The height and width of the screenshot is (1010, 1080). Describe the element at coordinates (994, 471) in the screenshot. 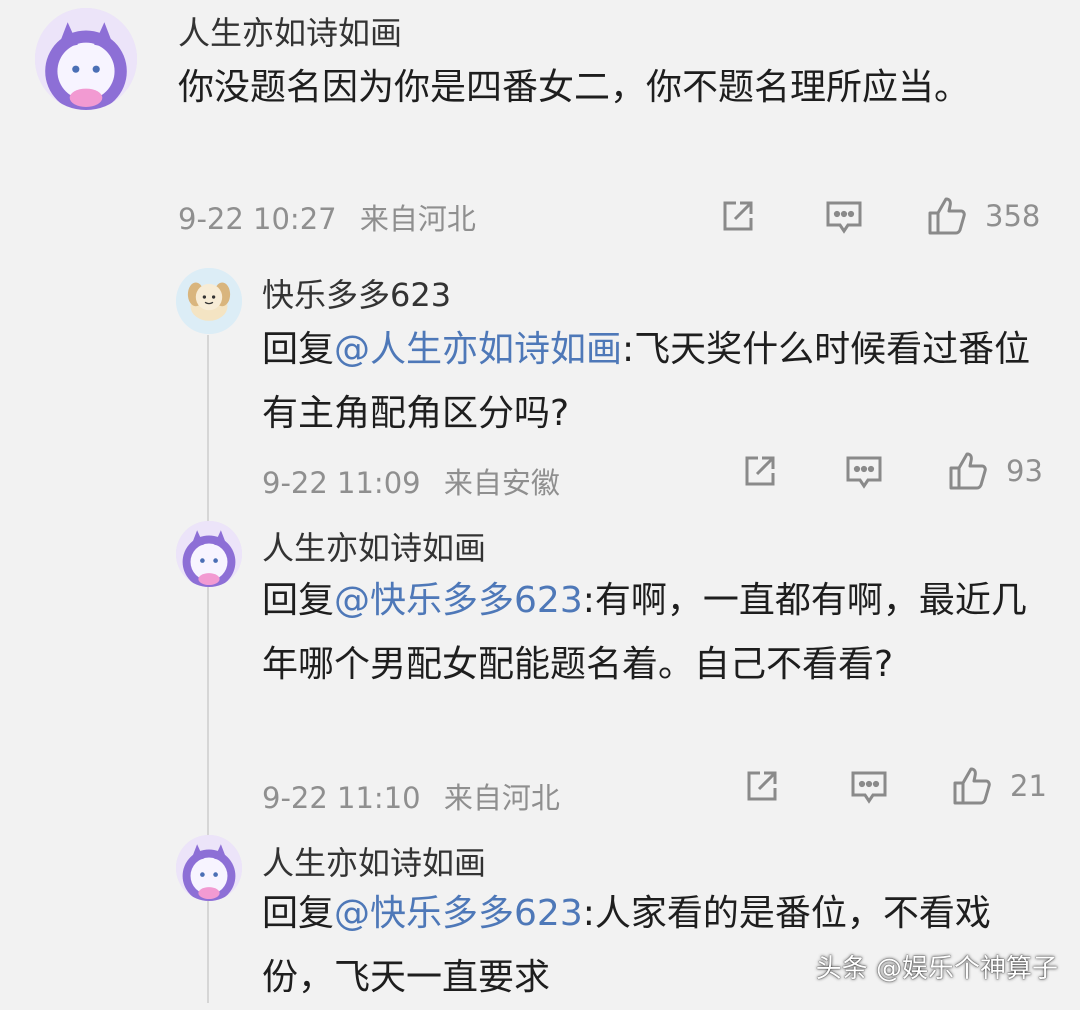

I see `like-button: 93` at that location.